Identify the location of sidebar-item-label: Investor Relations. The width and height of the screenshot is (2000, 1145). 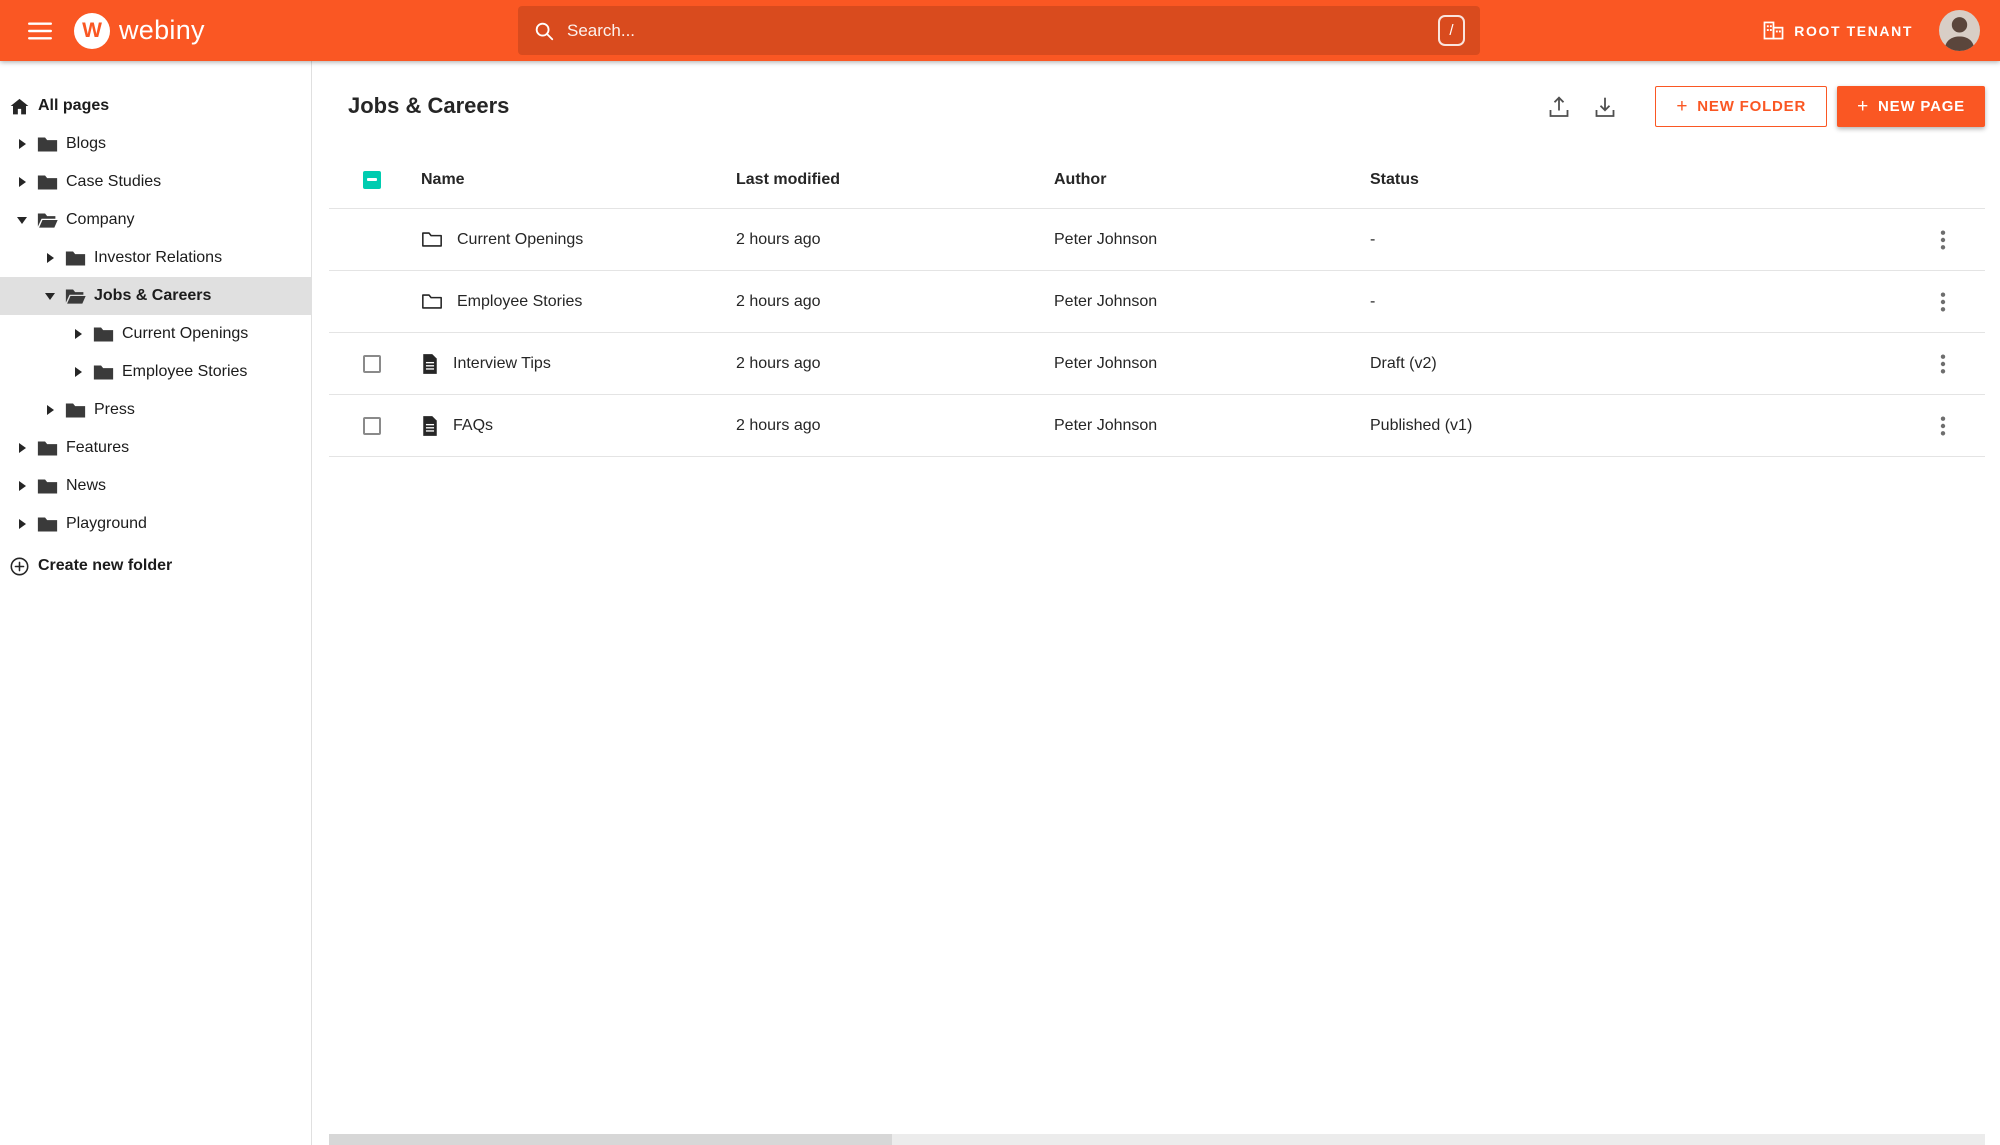
(158, 257).